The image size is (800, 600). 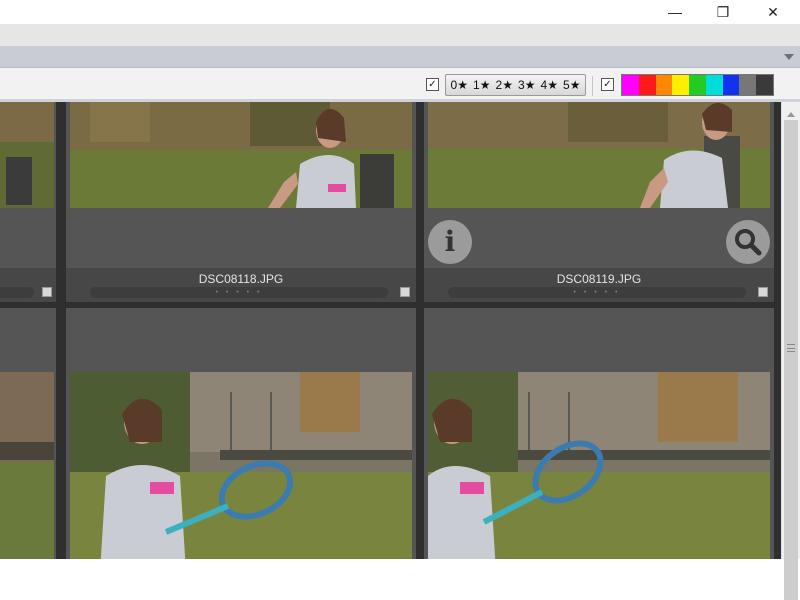 What do you see at coordinates (459, 85) in the screenshot?
I see `star-filter-0: 0★` at bounding box center [459, 85].